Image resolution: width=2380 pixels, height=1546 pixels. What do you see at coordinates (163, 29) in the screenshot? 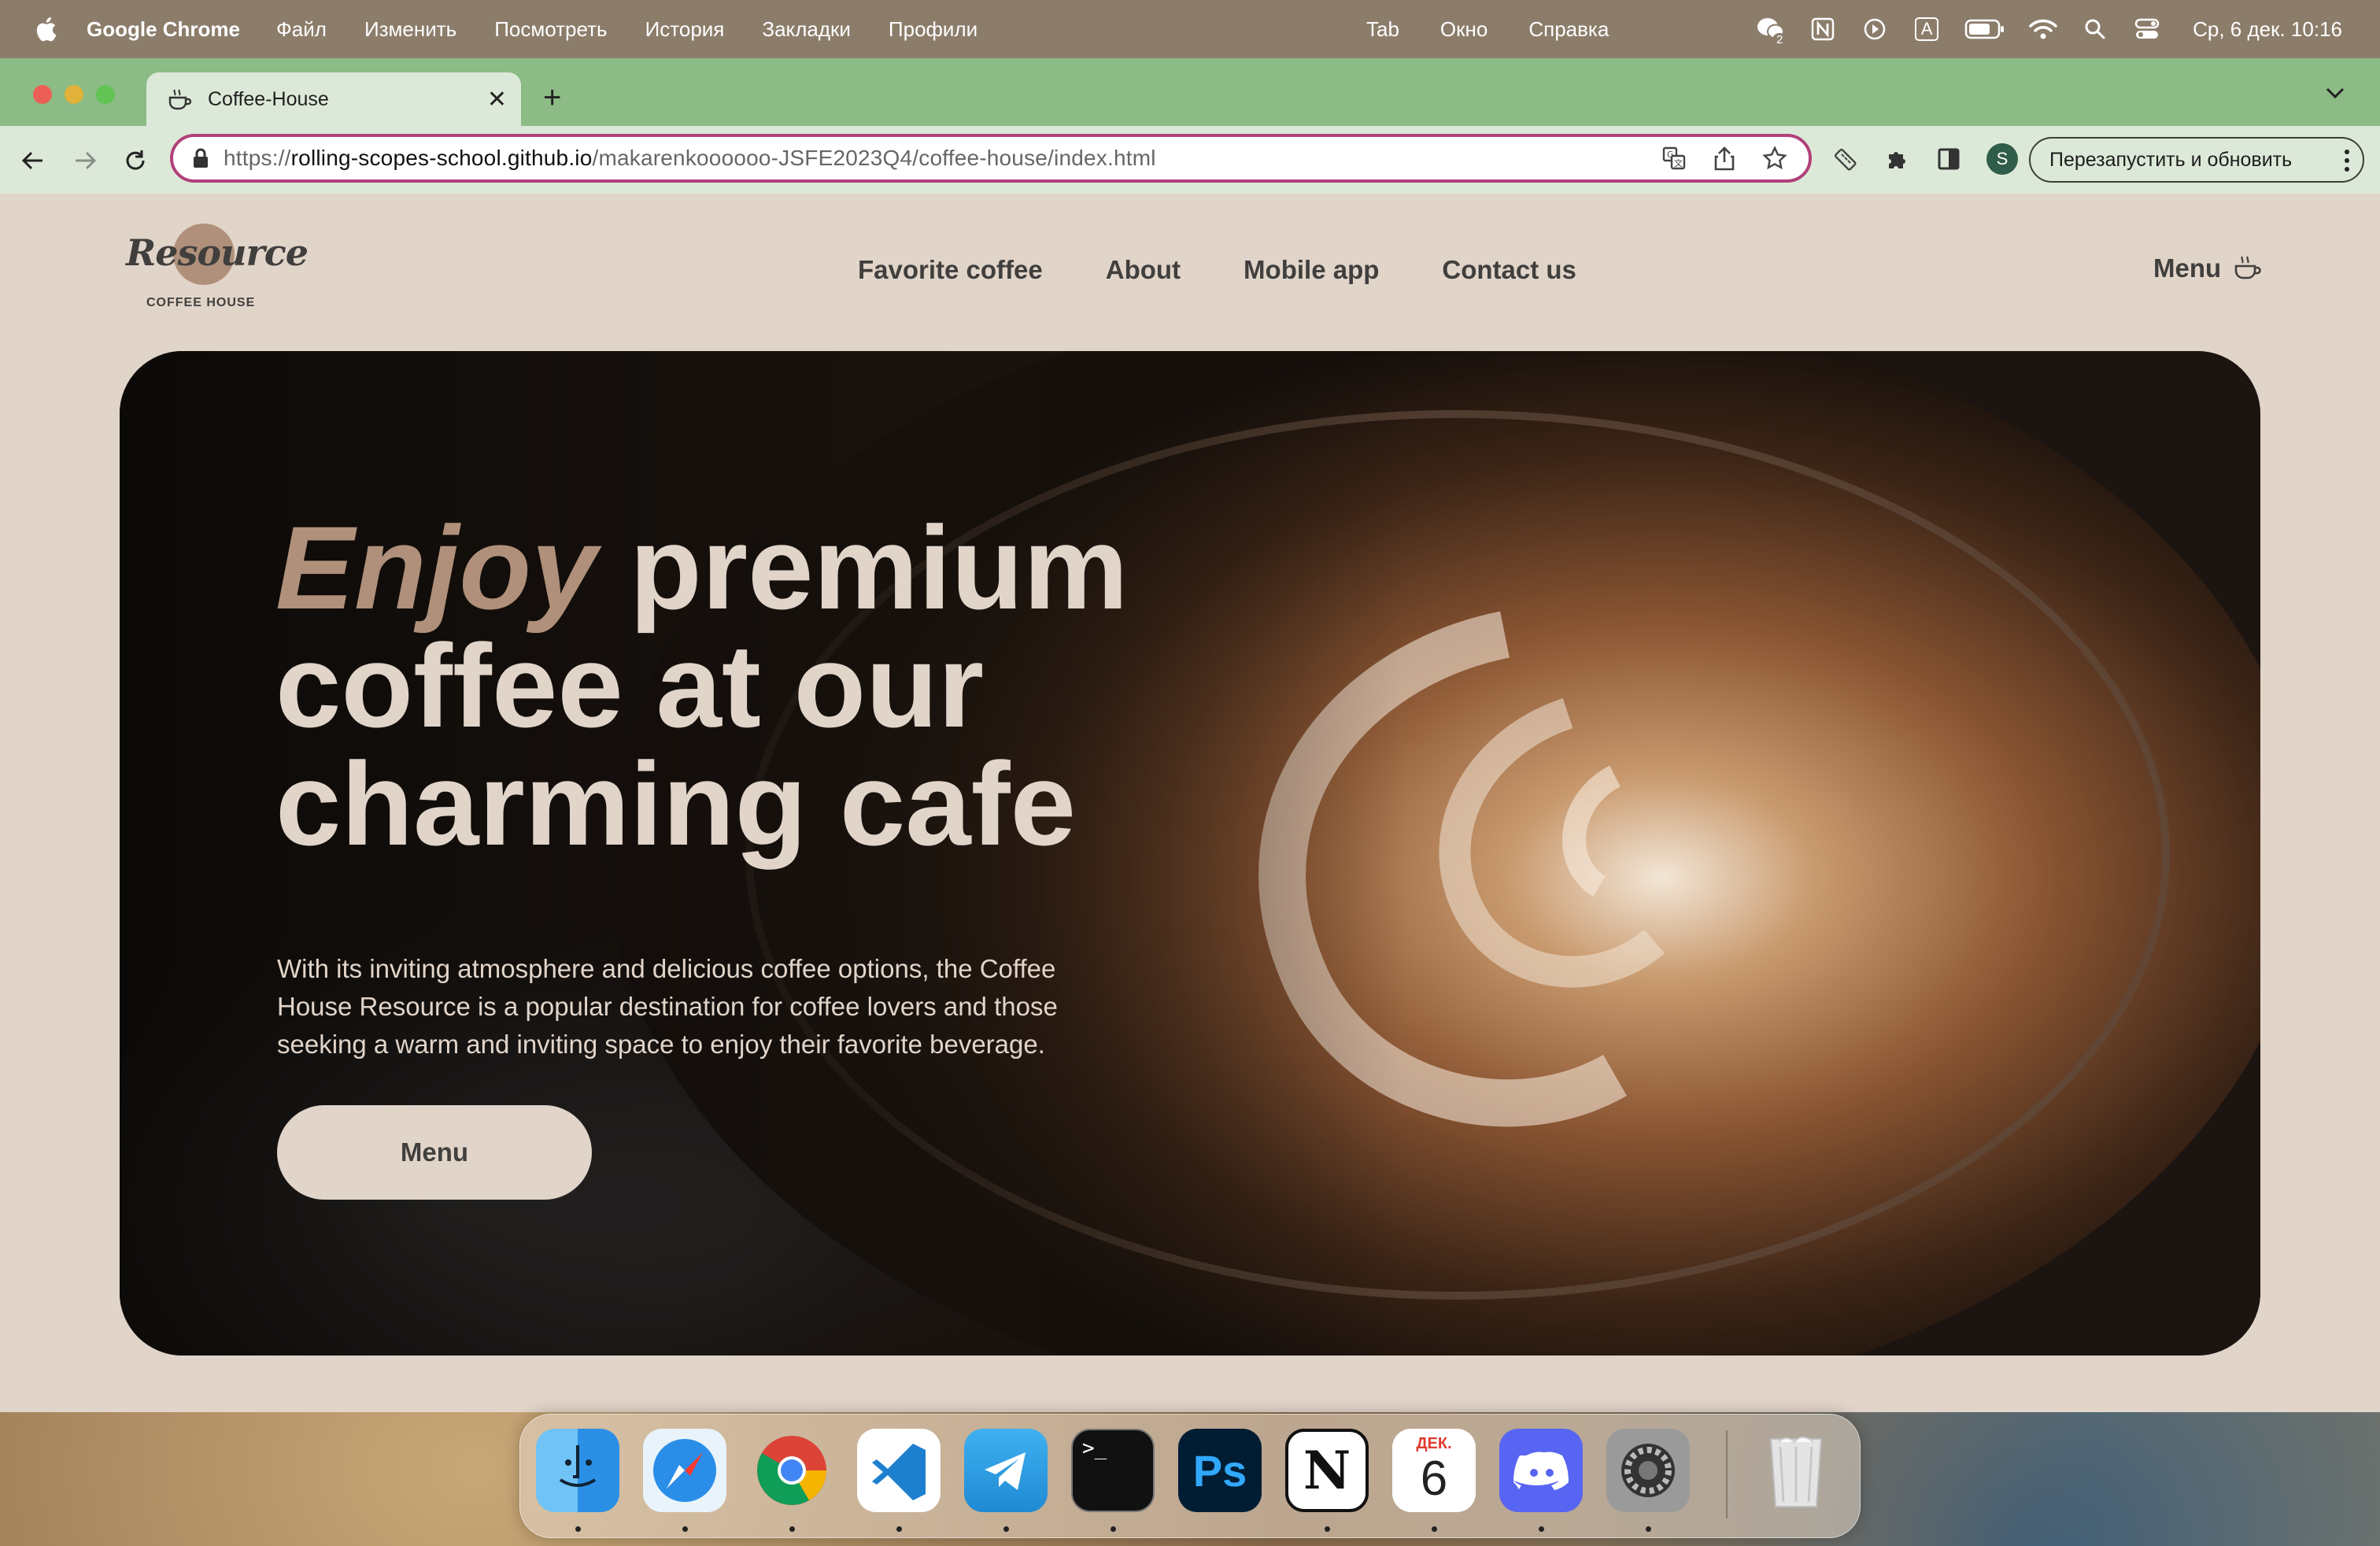
I see `menubar-app-name: Google Chrome` at bounding box center [163, 29].